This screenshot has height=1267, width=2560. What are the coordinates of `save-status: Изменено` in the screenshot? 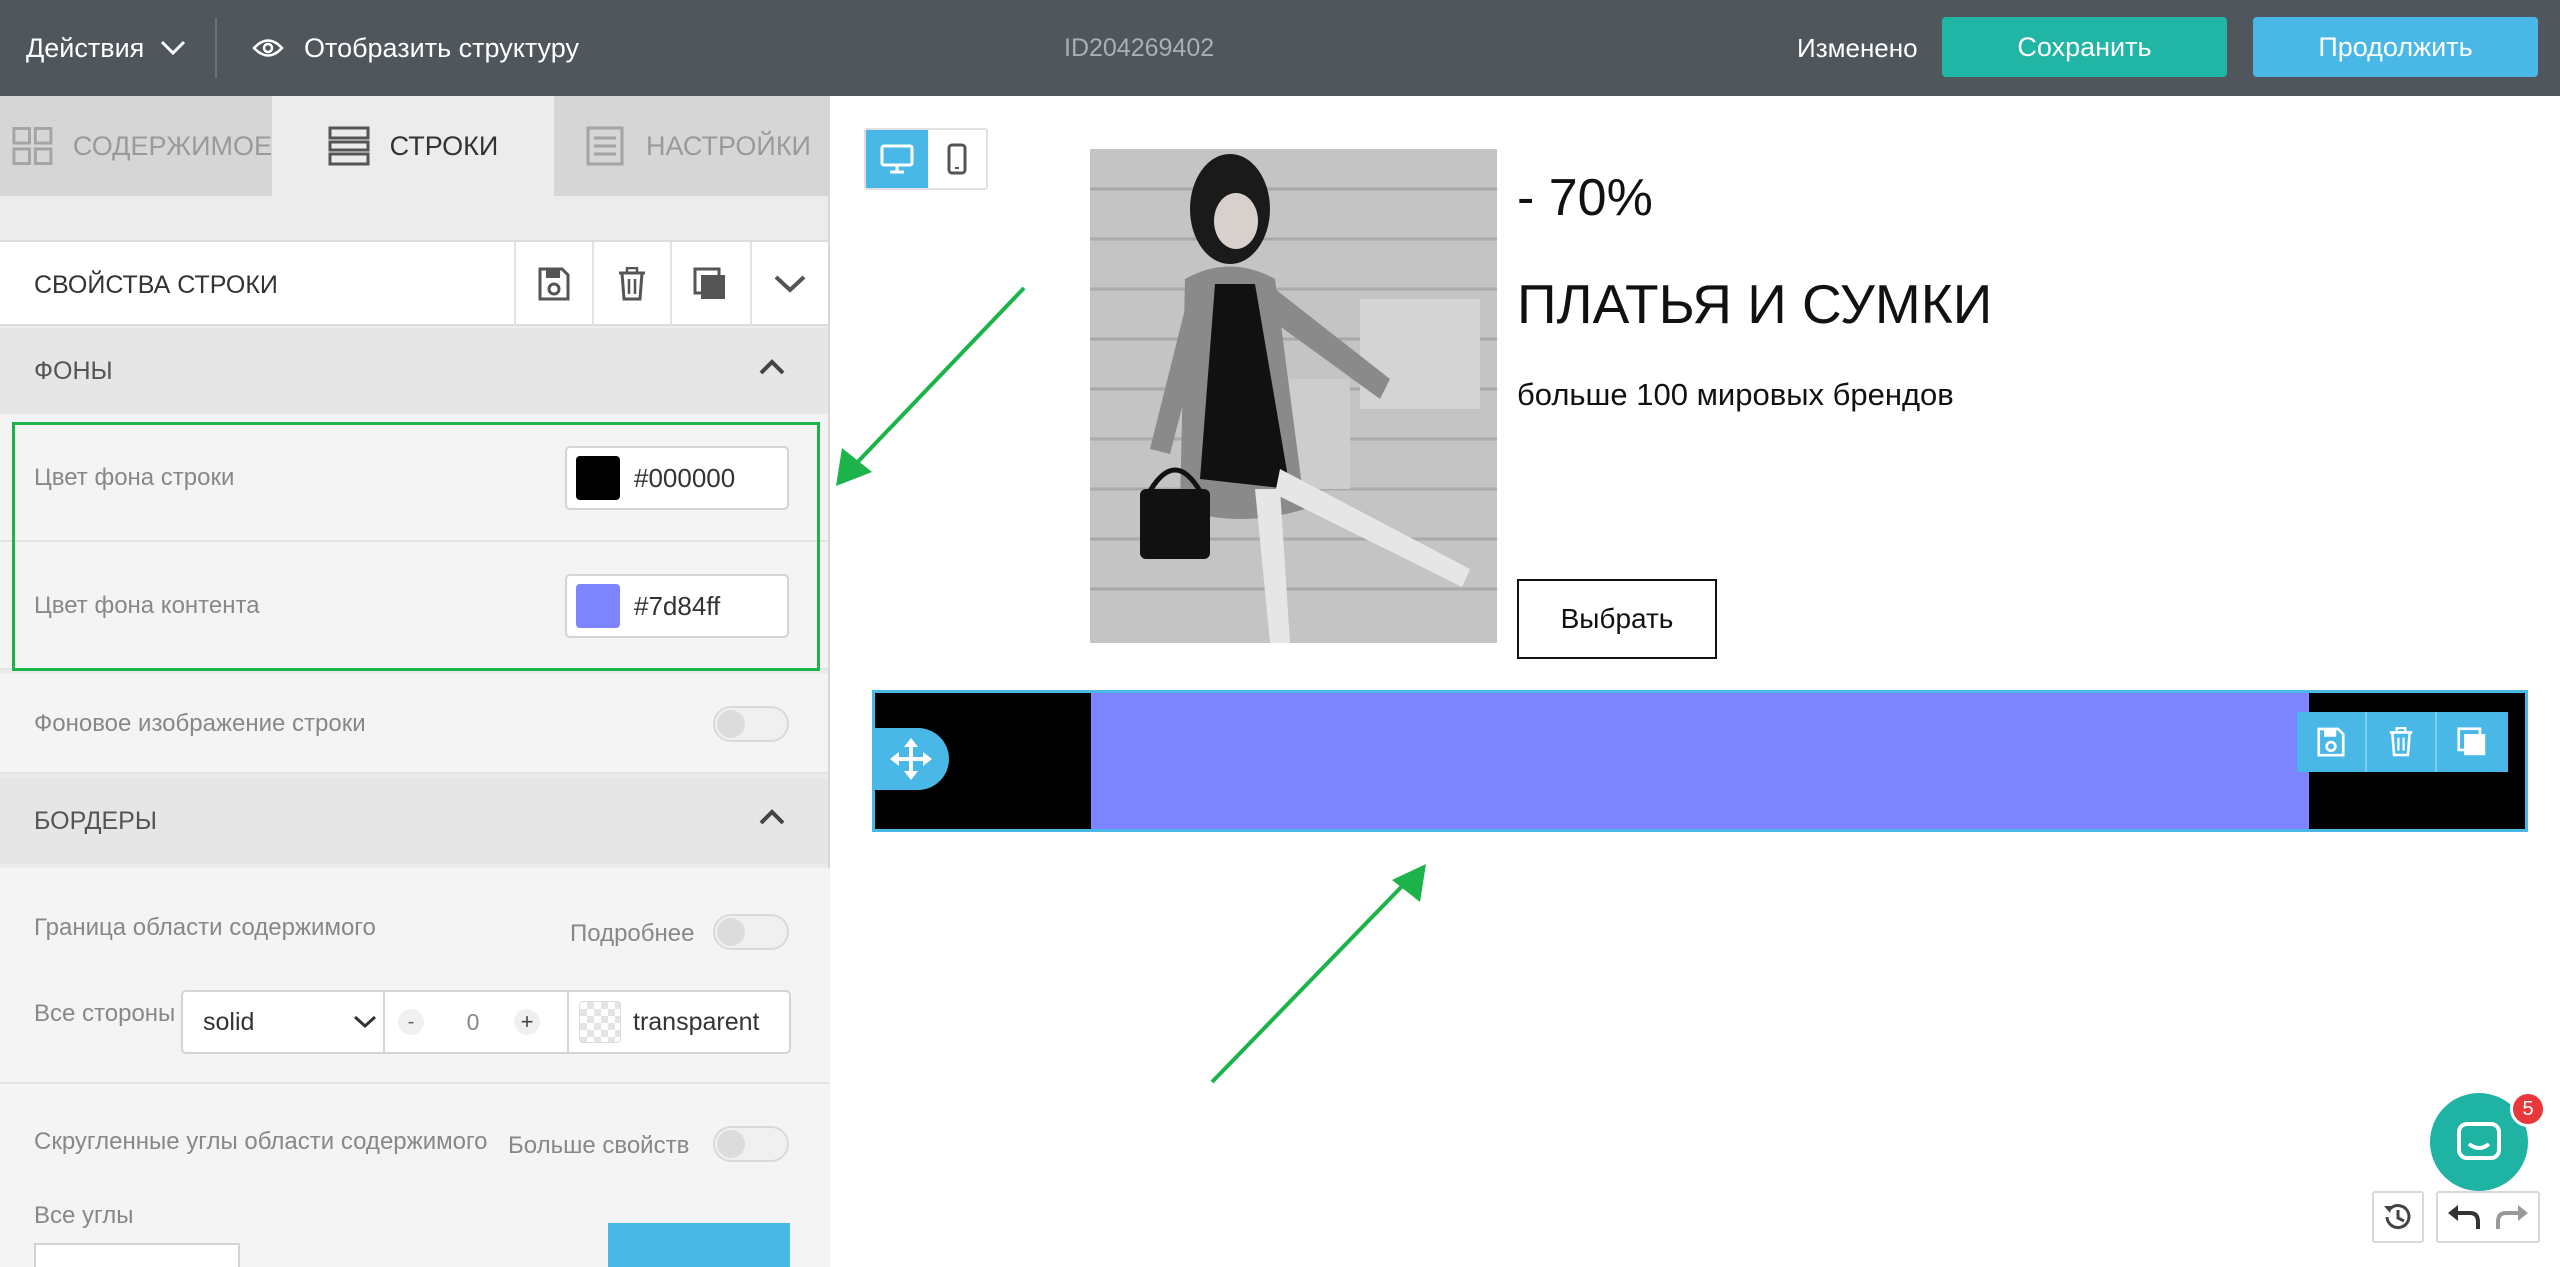 It's located at (1857, 47).